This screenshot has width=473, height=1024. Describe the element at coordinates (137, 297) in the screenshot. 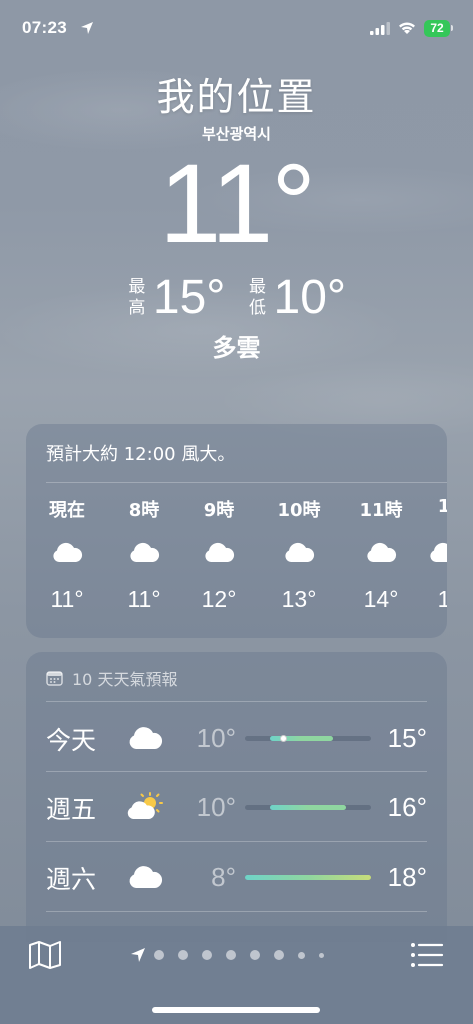

I see `high-label: 最高` at that location.